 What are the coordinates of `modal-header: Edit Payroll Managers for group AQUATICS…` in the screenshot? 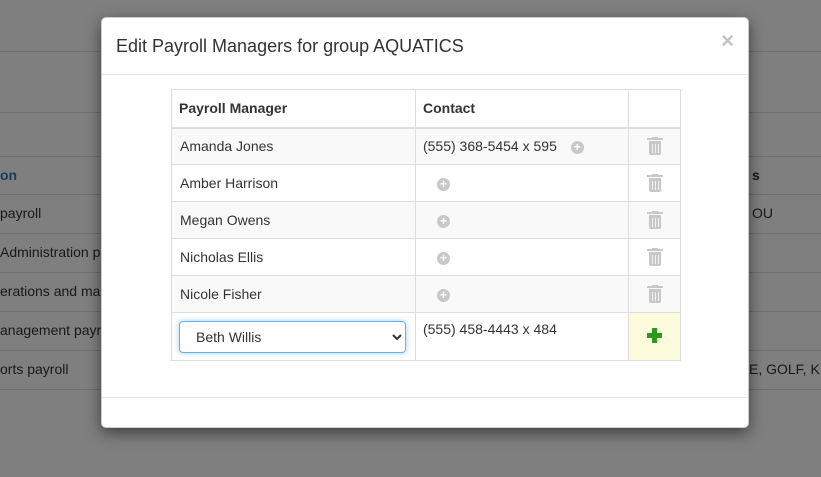 It's located at (425, 46).